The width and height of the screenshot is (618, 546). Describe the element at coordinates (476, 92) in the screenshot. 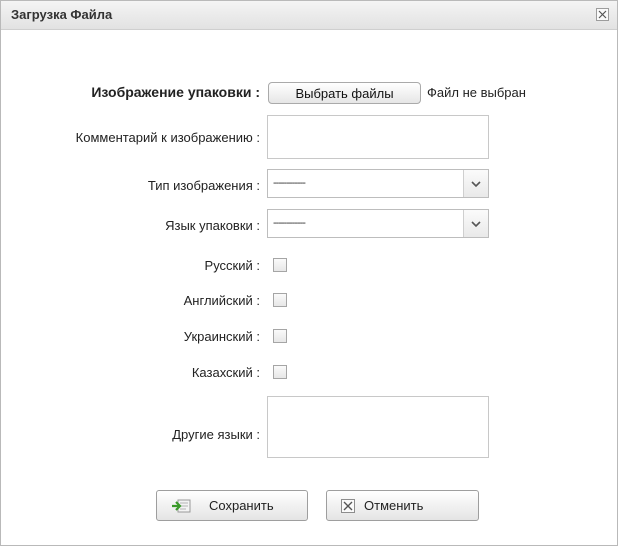

I see `file-status-text: Файл не выбран` at that location.